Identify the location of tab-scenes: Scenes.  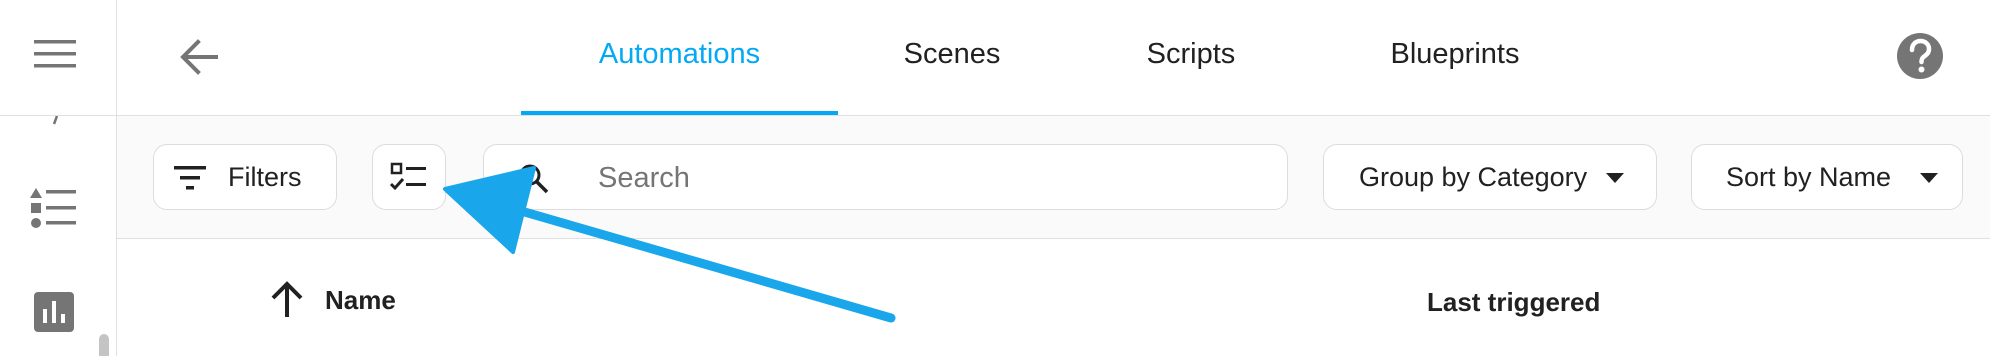
(952, 57).